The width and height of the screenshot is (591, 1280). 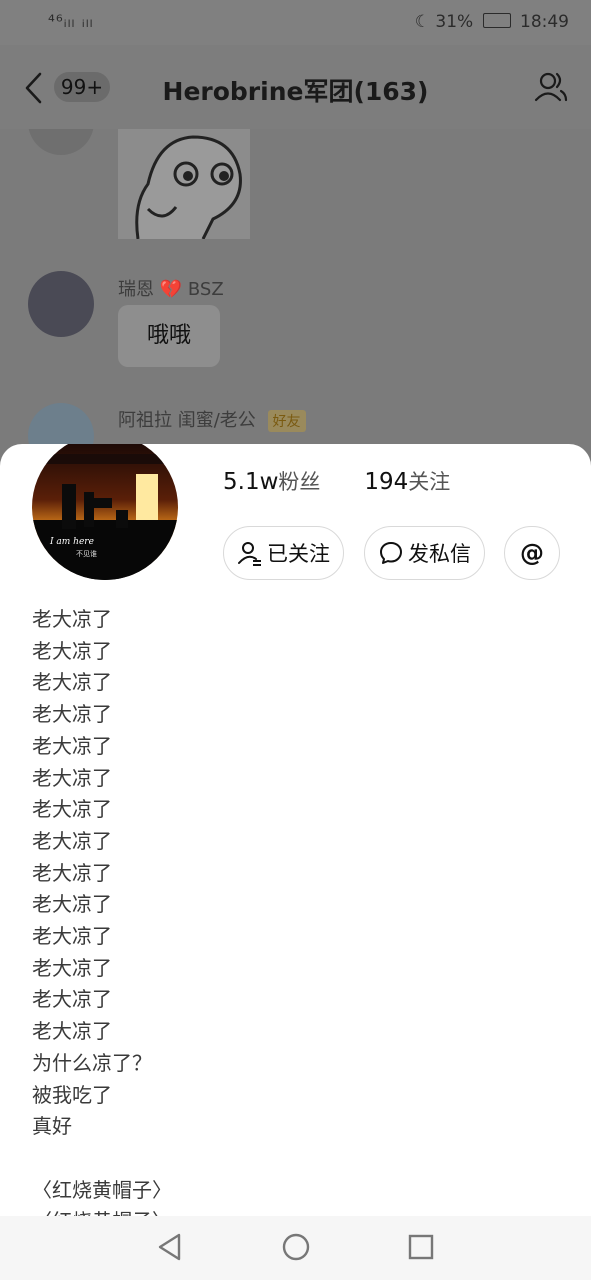 What do you see at coordinates (386, 482) in the screenshot?
I see `following-count: 194` at bounding box center [386, 482].